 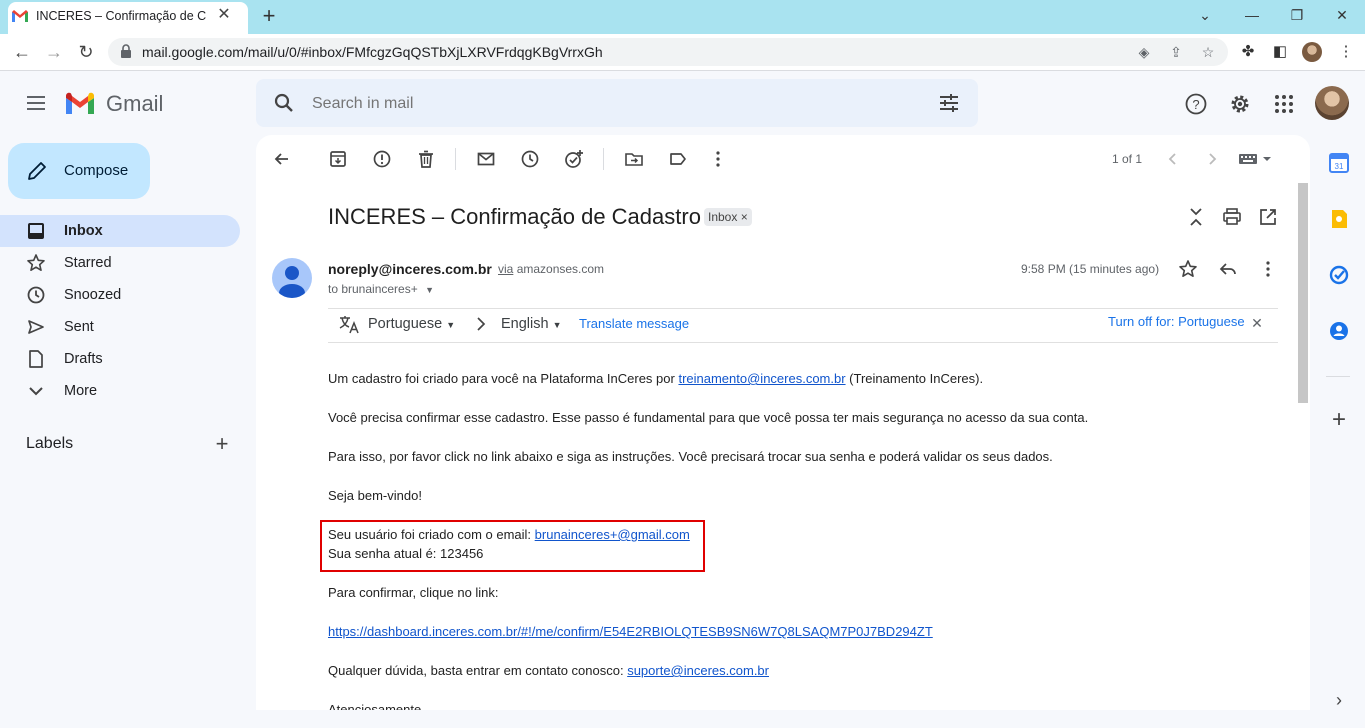 I want to click on new-tab-icon: +, so click(x=269, y=16).